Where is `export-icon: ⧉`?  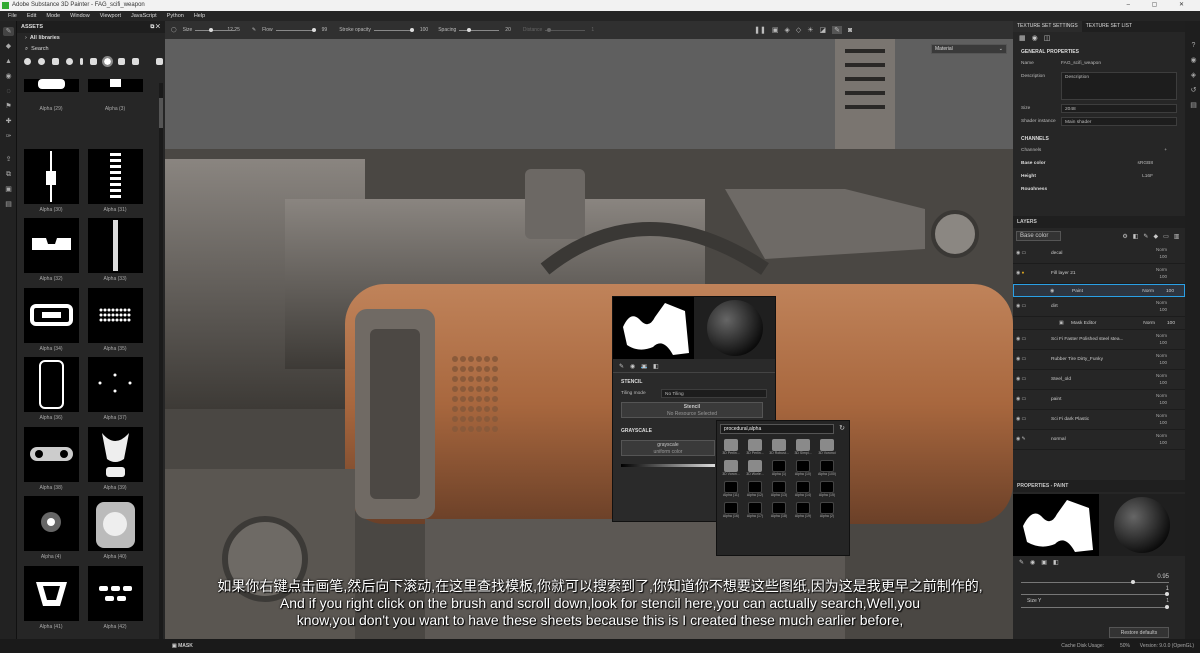
export-icon: ⧉ is located at coordinates (8, 174).